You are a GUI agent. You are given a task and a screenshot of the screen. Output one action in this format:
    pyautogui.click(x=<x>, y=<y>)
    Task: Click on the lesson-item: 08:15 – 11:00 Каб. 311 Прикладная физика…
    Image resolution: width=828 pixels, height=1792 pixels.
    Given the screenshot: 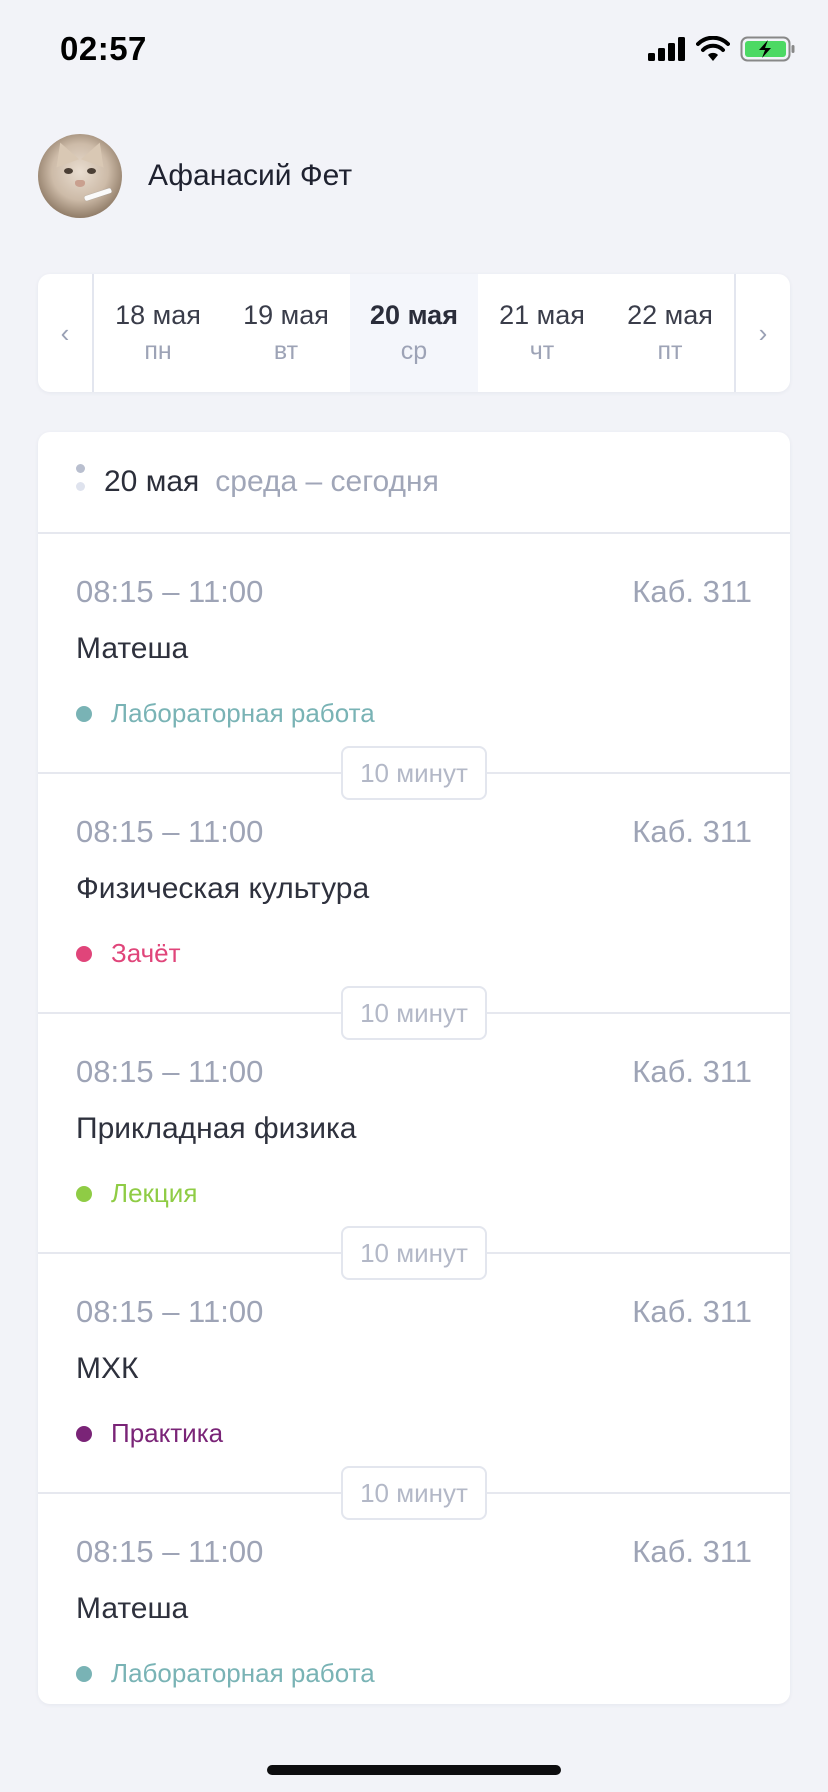 What is the action you would take?
    pyautogui.click(x=414, y=1147)
    